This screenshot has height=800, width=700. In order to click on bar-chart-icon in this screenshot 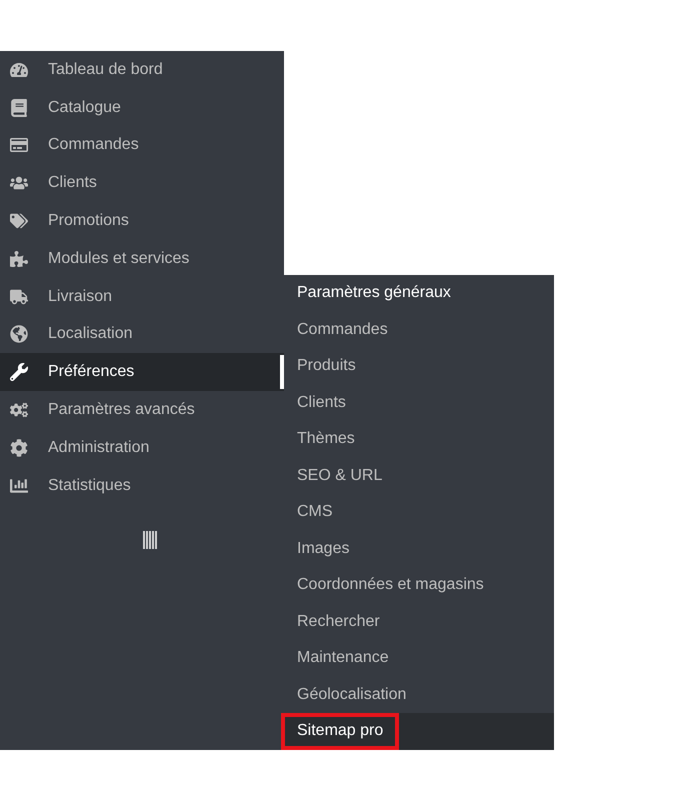, I will do `click(19, 485)`.